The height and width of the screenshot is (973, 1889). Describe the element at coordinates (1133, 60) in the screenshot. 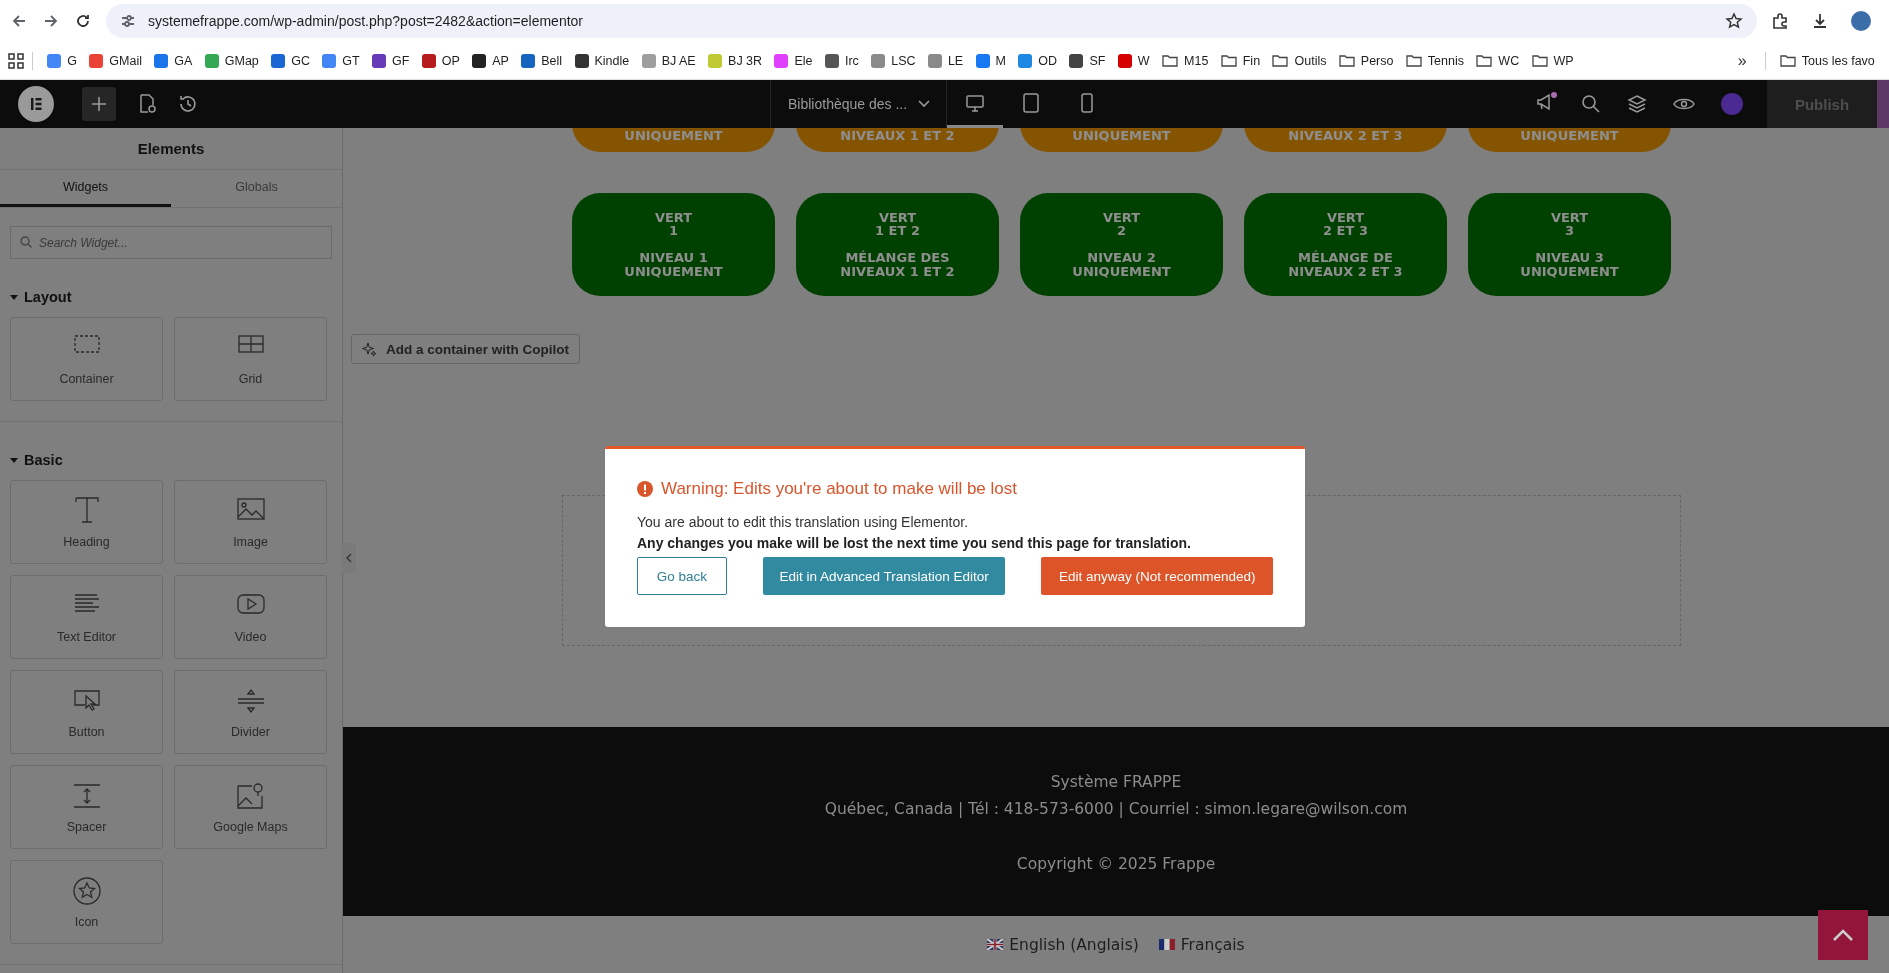

I see `bookmark: W` at that location.